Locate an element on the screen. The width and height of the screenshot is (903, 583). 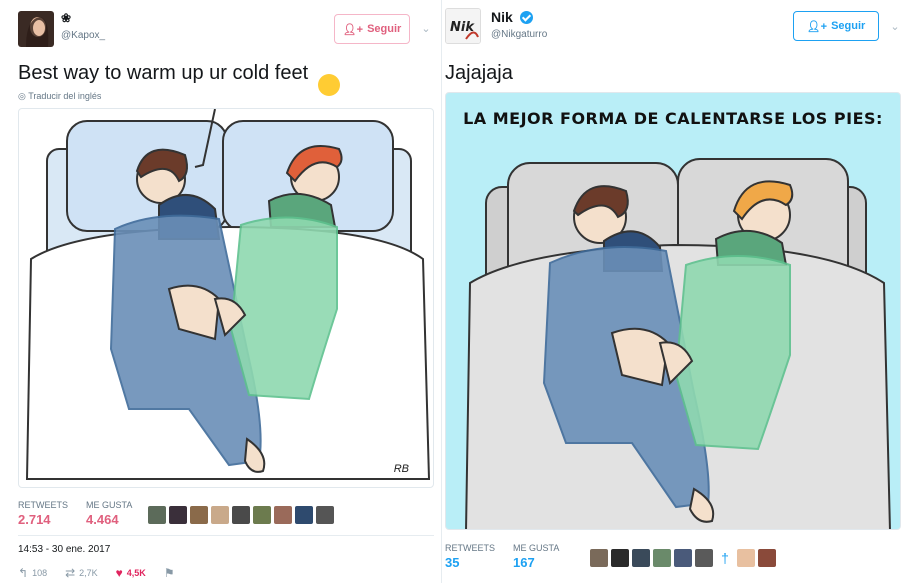
display-name: Nik is located at coordinates (512, 17).